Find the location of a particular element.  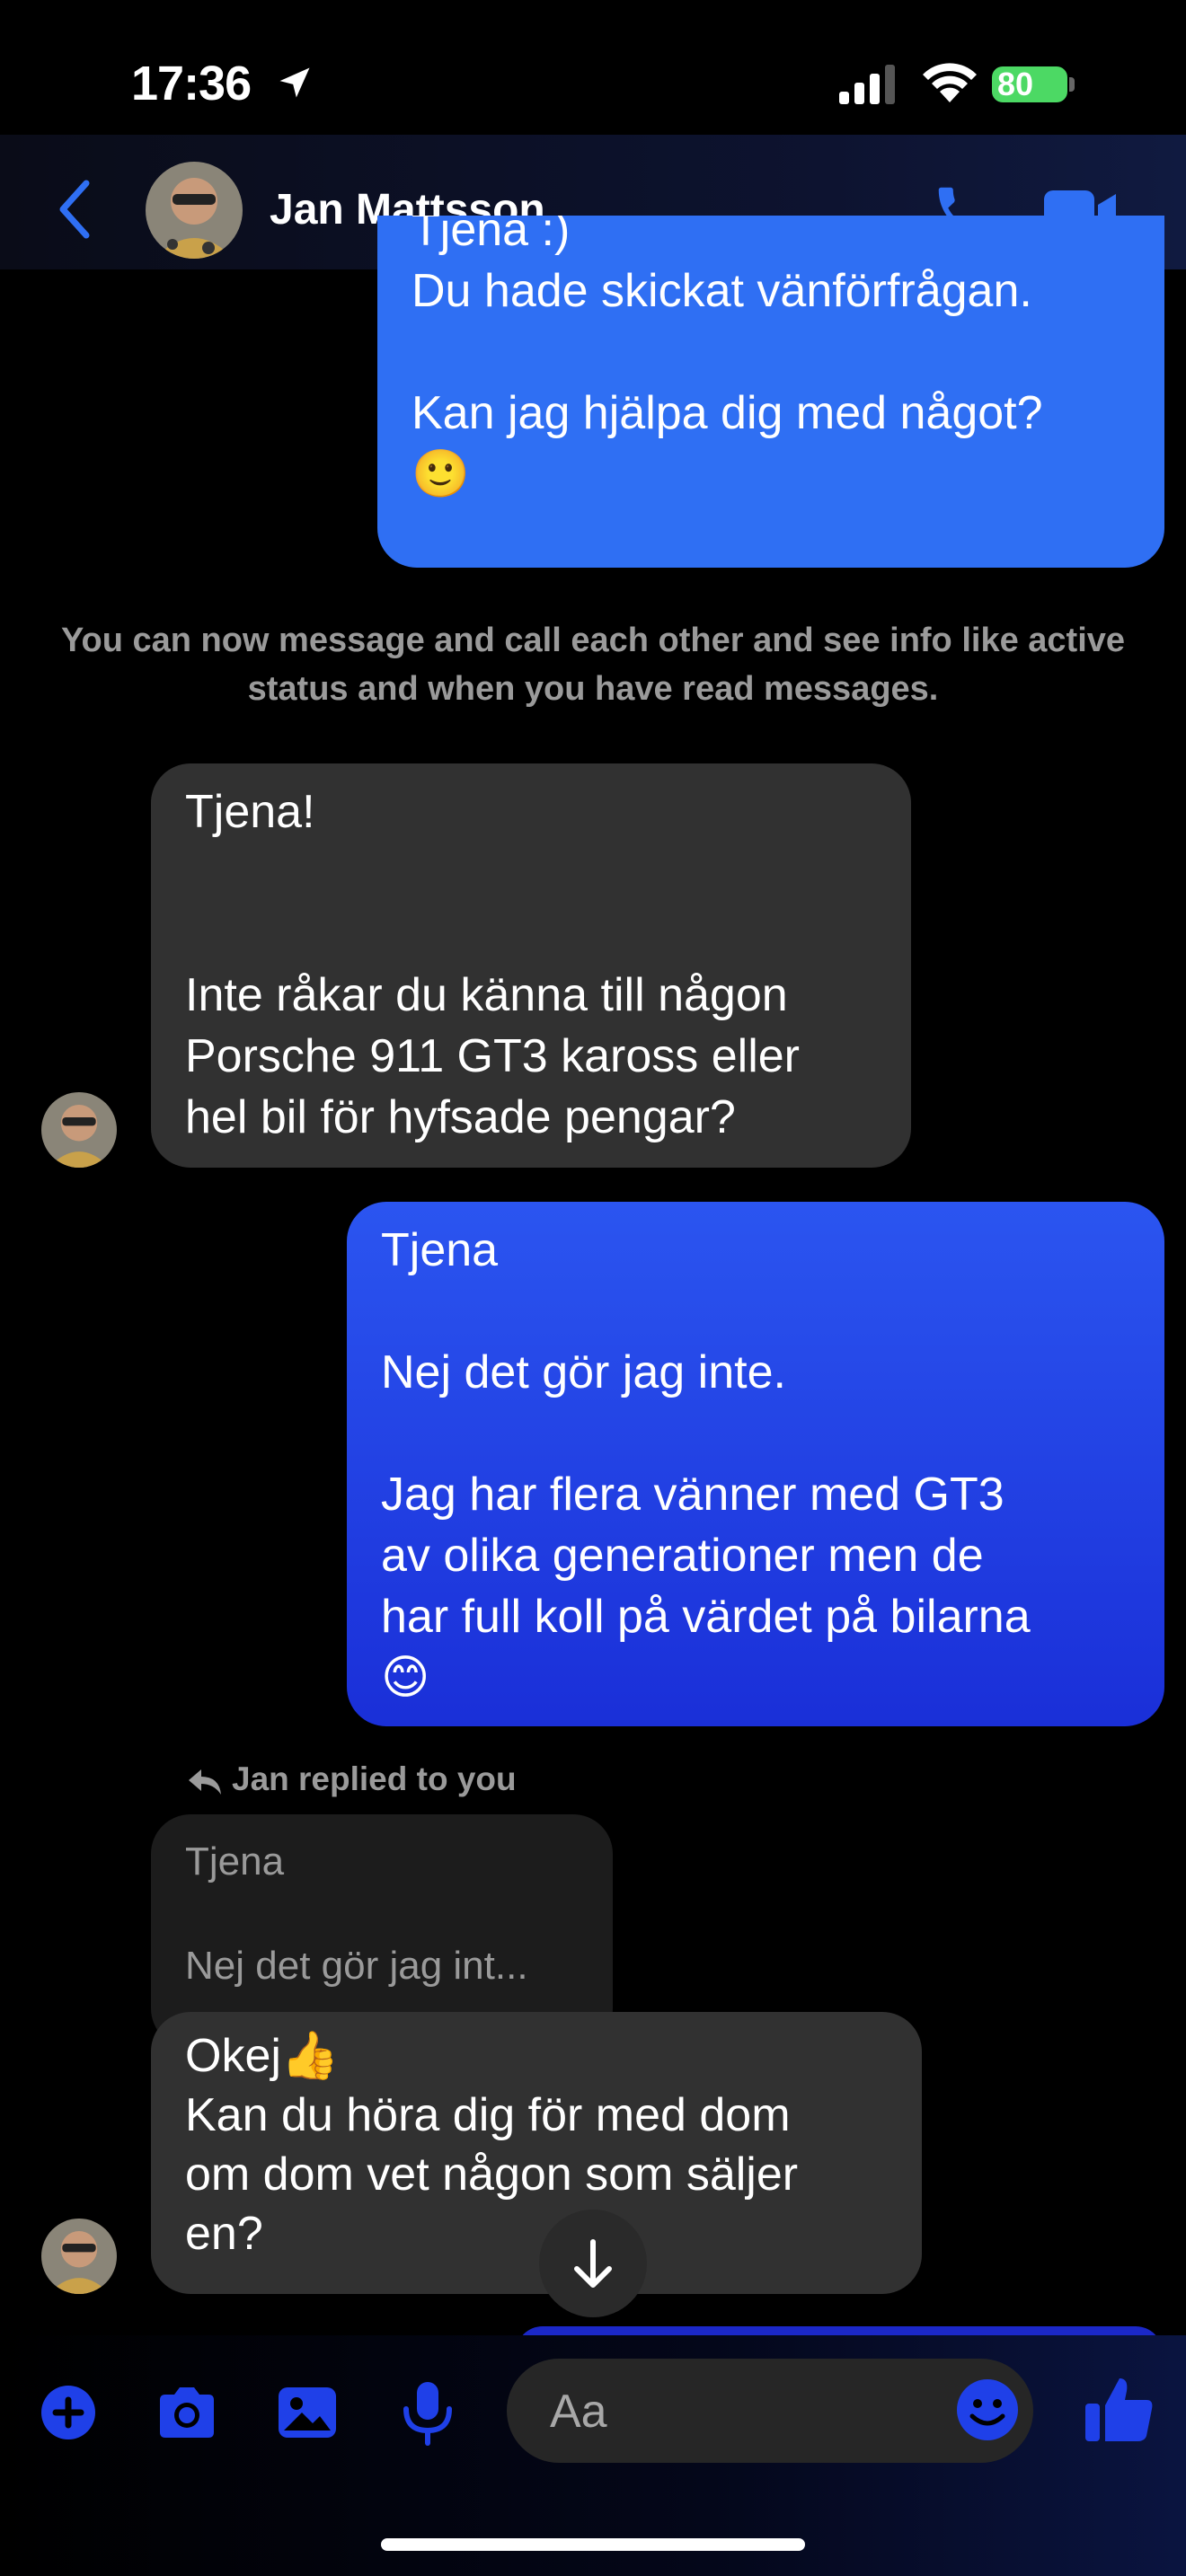

microphone-icon is located at coordinates (428, 2412).